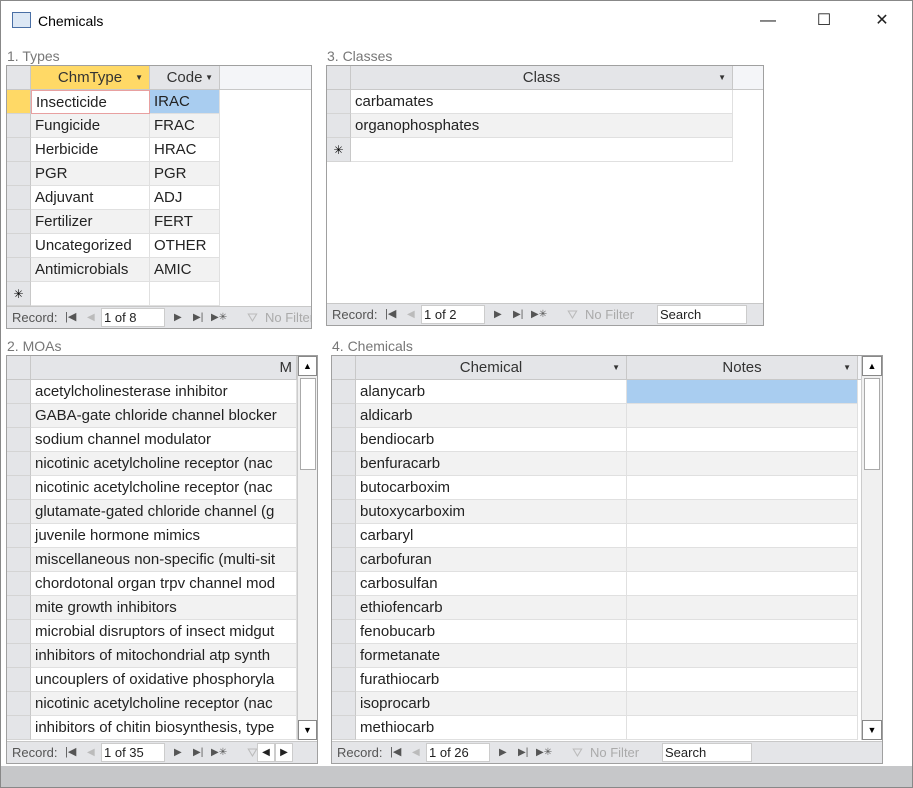 This screenshot has height=788, width=913. I want to click on table-row: glutamate-gated chloride channel (g, so click(162, 512).